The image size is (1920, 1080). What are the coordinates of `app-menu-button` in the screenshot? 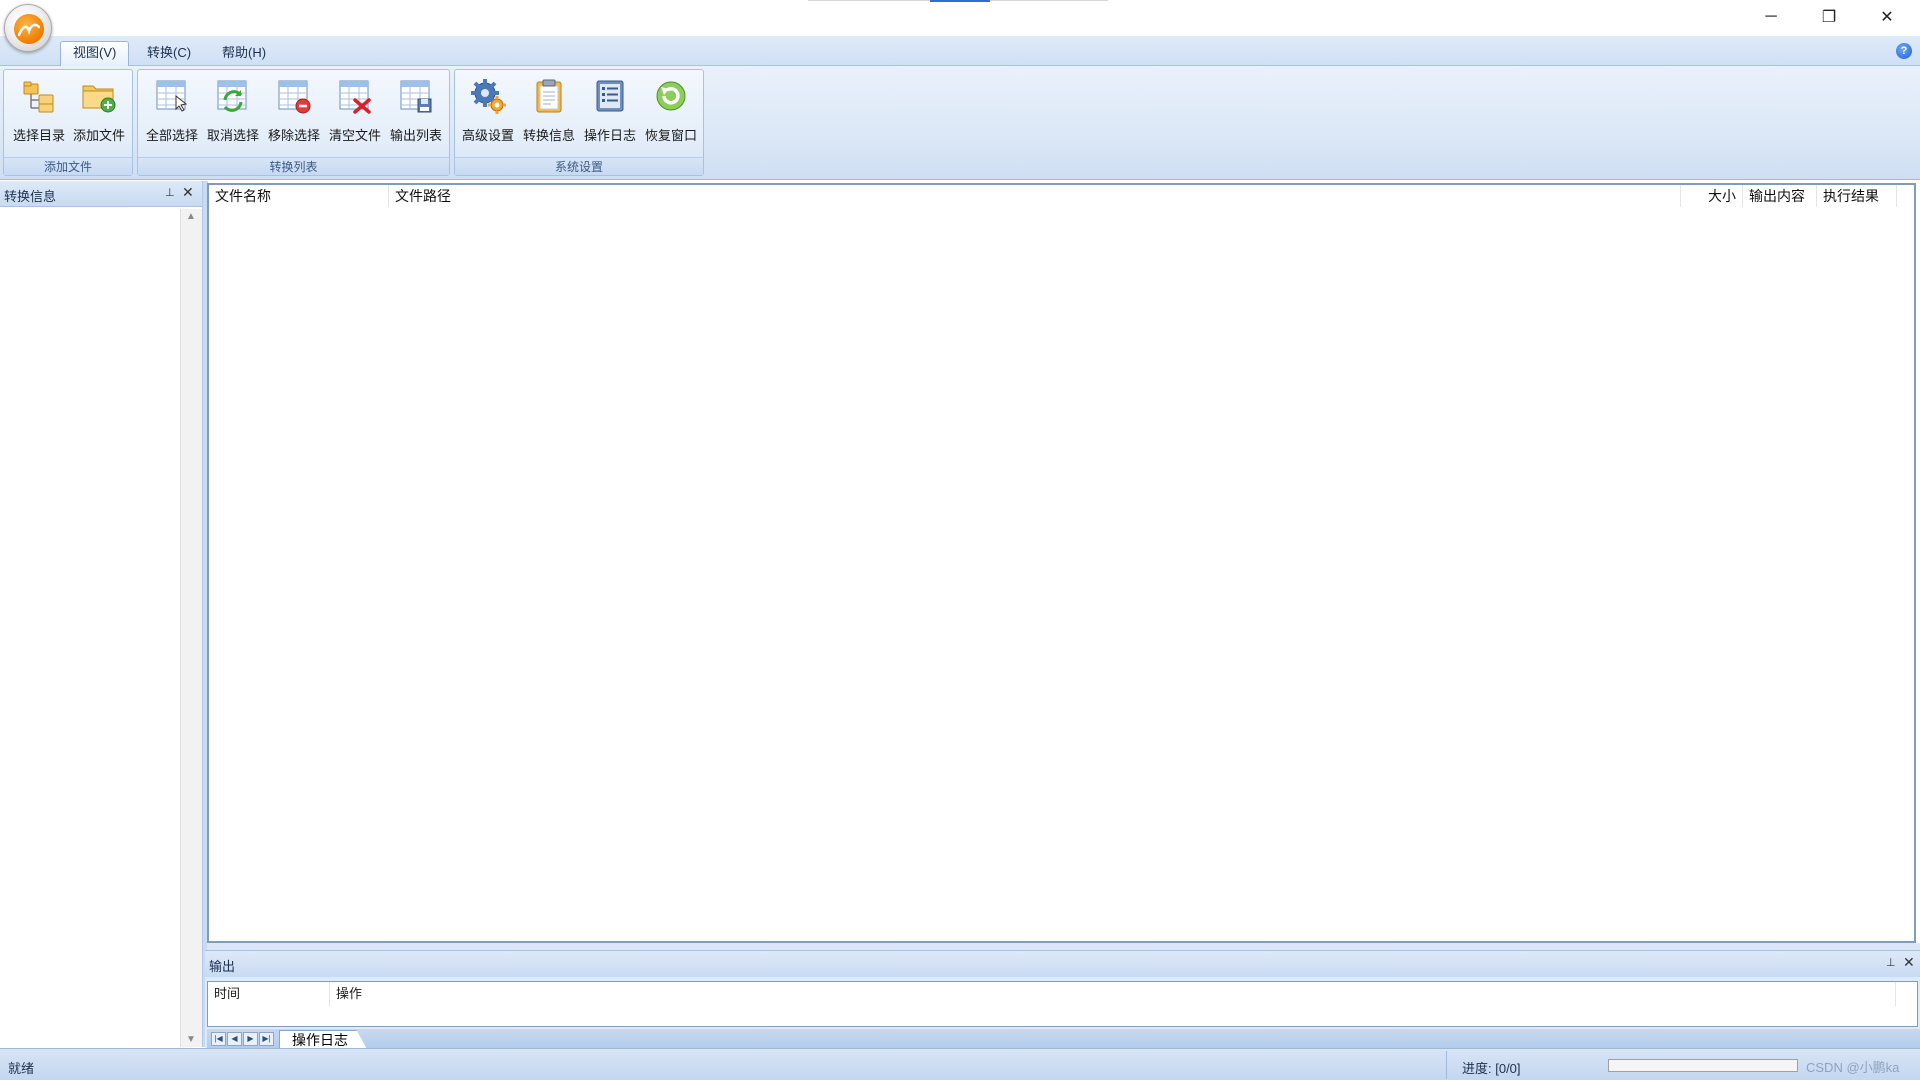 It's located at (28, 28).